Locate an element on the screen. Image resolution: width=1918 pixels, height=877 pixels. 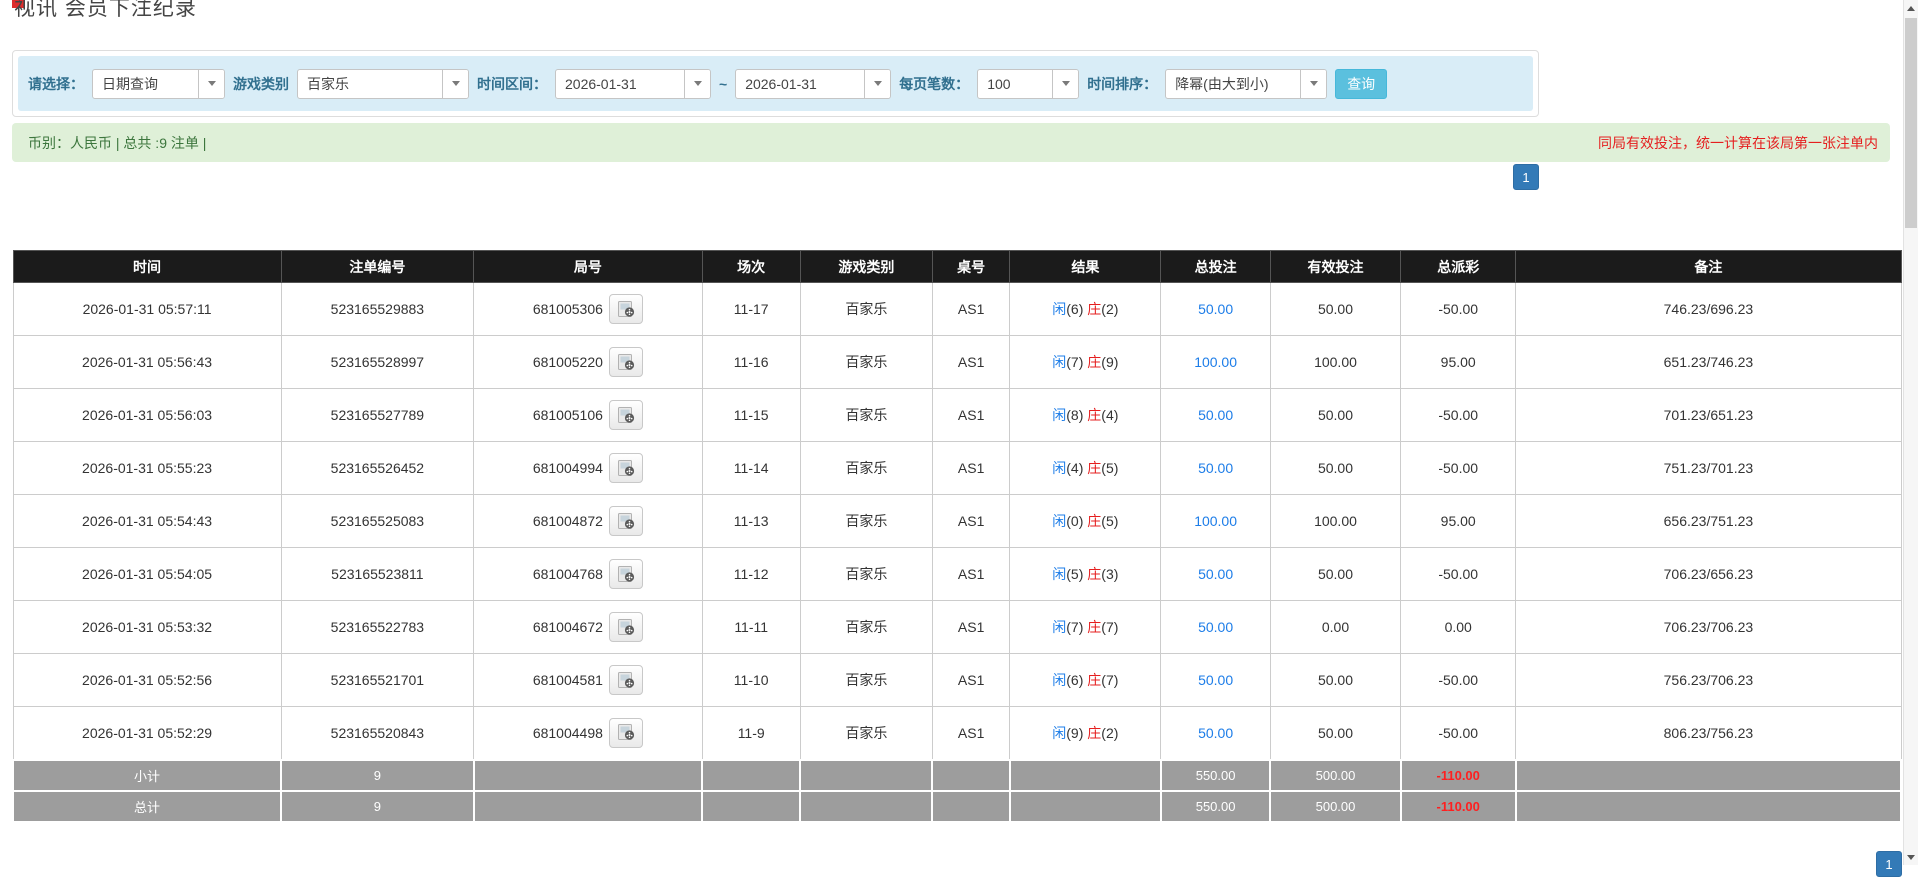
cell-session: 11-13 is located at coordinates (751, 521).